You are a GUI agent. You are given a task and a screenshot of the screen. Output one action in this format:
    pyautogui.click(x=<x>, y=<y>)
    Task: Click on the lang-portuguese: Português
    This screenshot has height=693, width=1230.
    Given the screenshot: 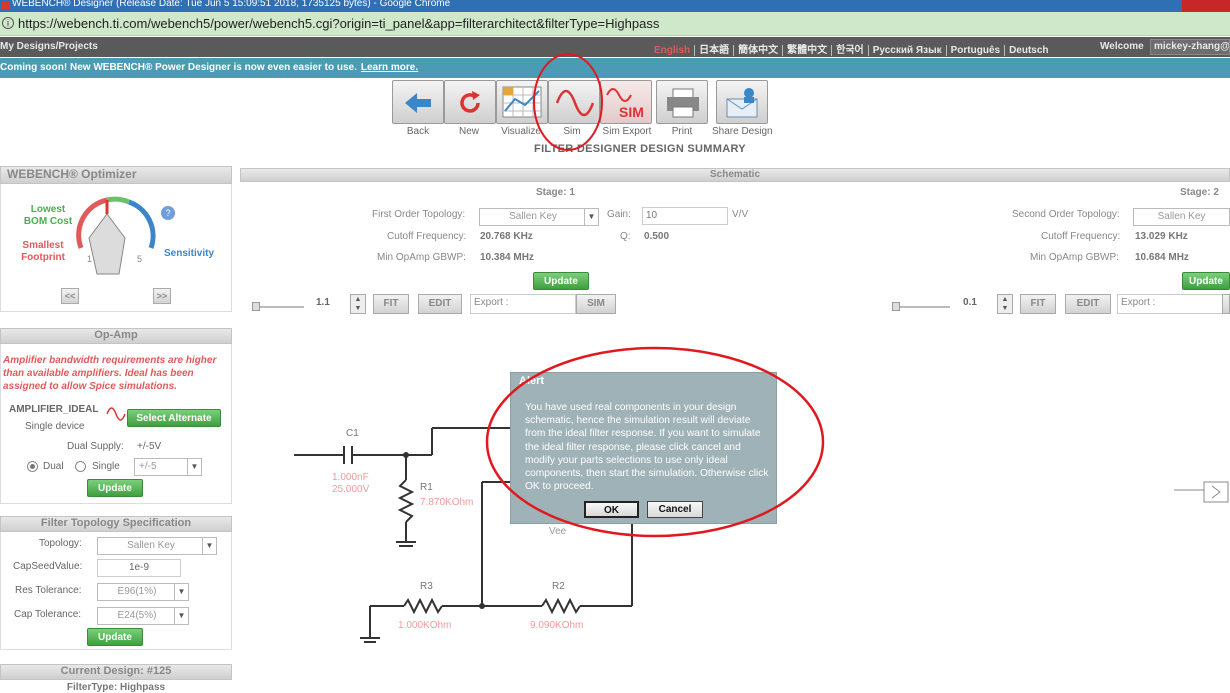 What is the action you would take?
    pyautogui.click(x=976, y=50)
    